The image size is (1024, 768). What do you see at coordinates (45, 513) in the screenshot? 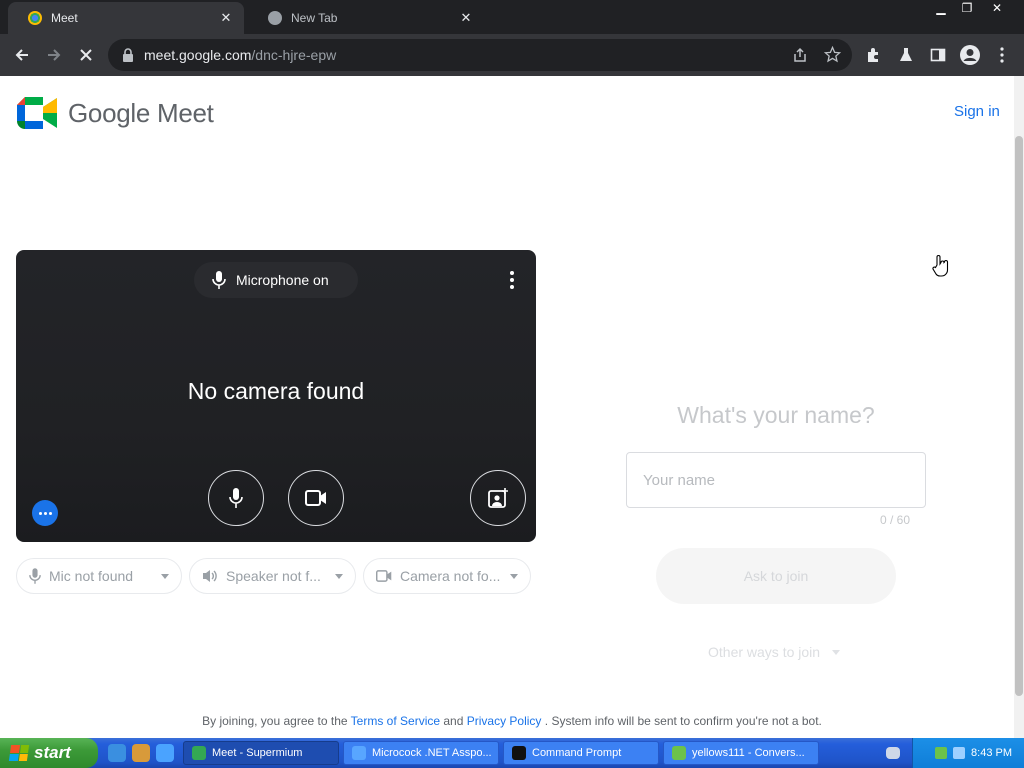
I see `visual-effects-icon` at bounding box center [45, 513].